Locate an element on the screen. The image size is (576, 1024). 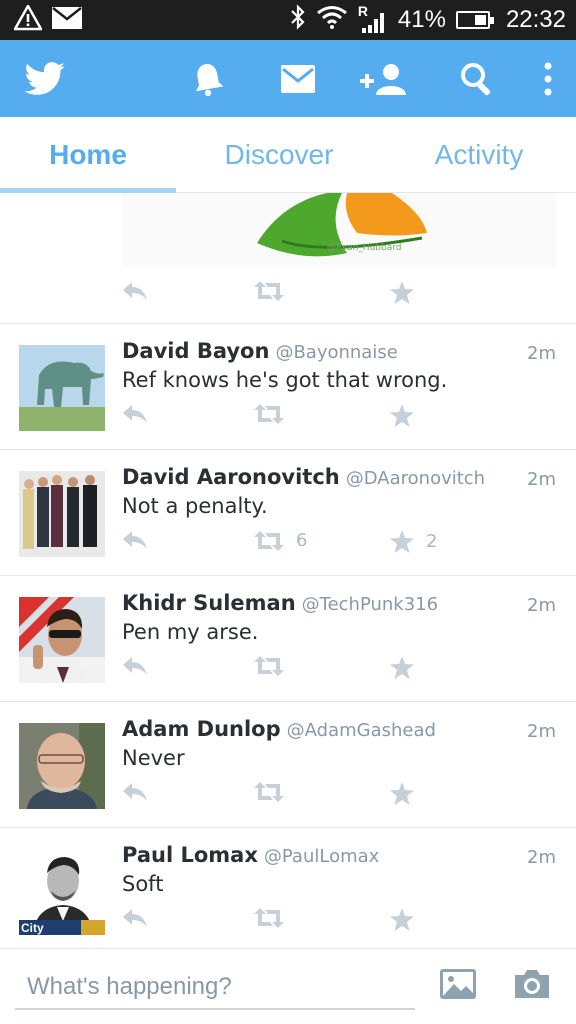
favorite-count: 2 is located at coordinates (432, 541).